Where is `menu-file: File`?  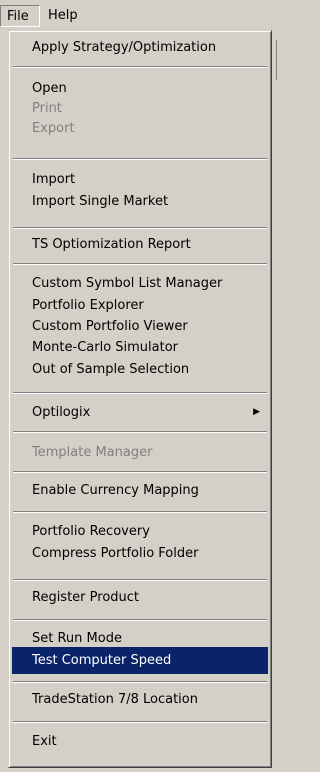
menu-file: File is located at coordinates (20, 16).